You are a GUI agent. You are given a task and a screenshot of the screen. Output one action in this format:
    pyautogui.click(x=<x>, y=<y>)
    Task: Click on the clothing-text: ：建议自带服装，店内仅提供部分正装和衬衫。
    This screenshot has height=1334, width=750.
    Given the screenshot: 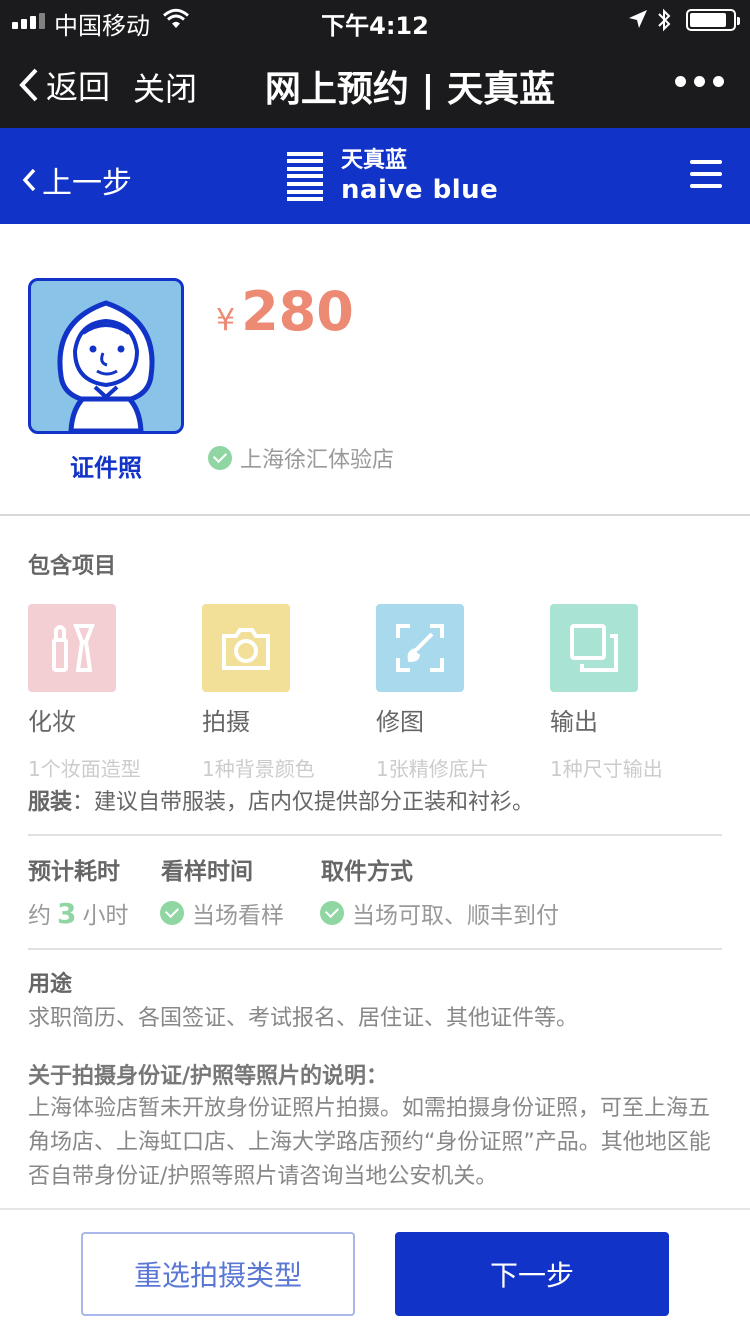 What is the action you would take?
    pyautogui.click(x=303, y=802)
    